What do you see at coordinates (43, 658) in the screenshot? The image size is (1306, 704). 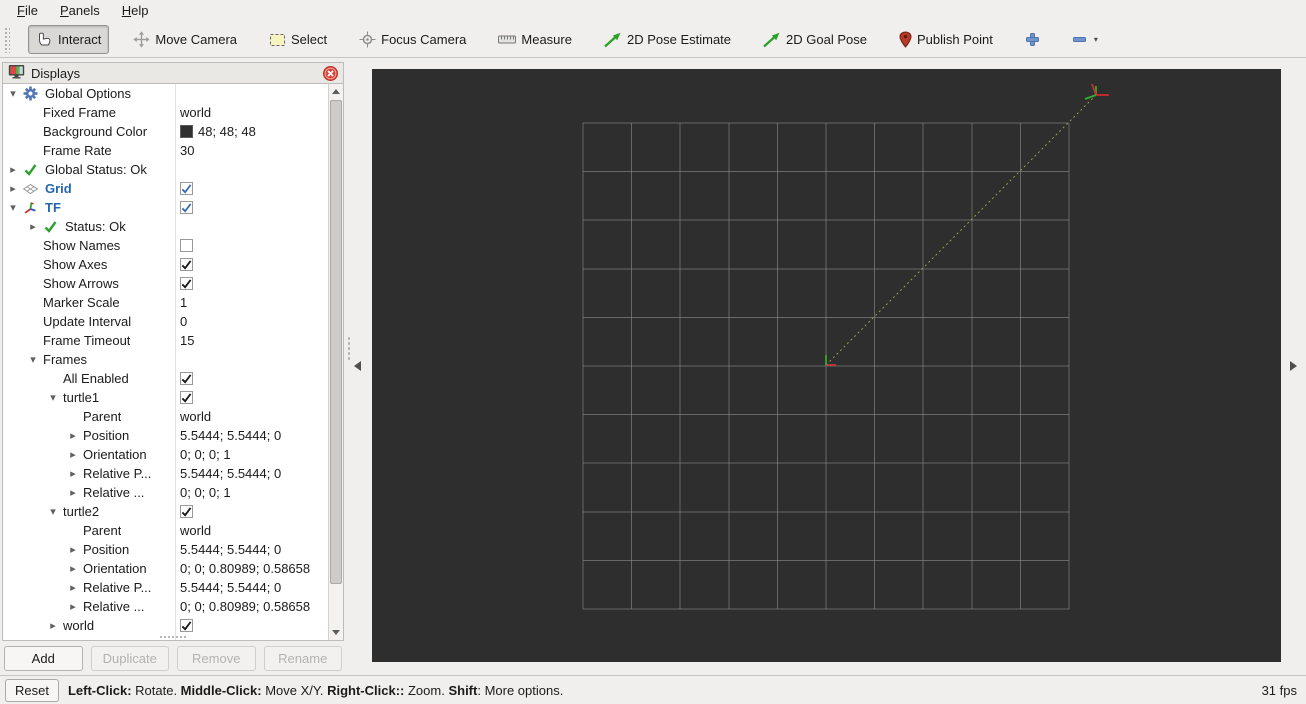 I see `add-button: Add` at bounding box center [43, 658].